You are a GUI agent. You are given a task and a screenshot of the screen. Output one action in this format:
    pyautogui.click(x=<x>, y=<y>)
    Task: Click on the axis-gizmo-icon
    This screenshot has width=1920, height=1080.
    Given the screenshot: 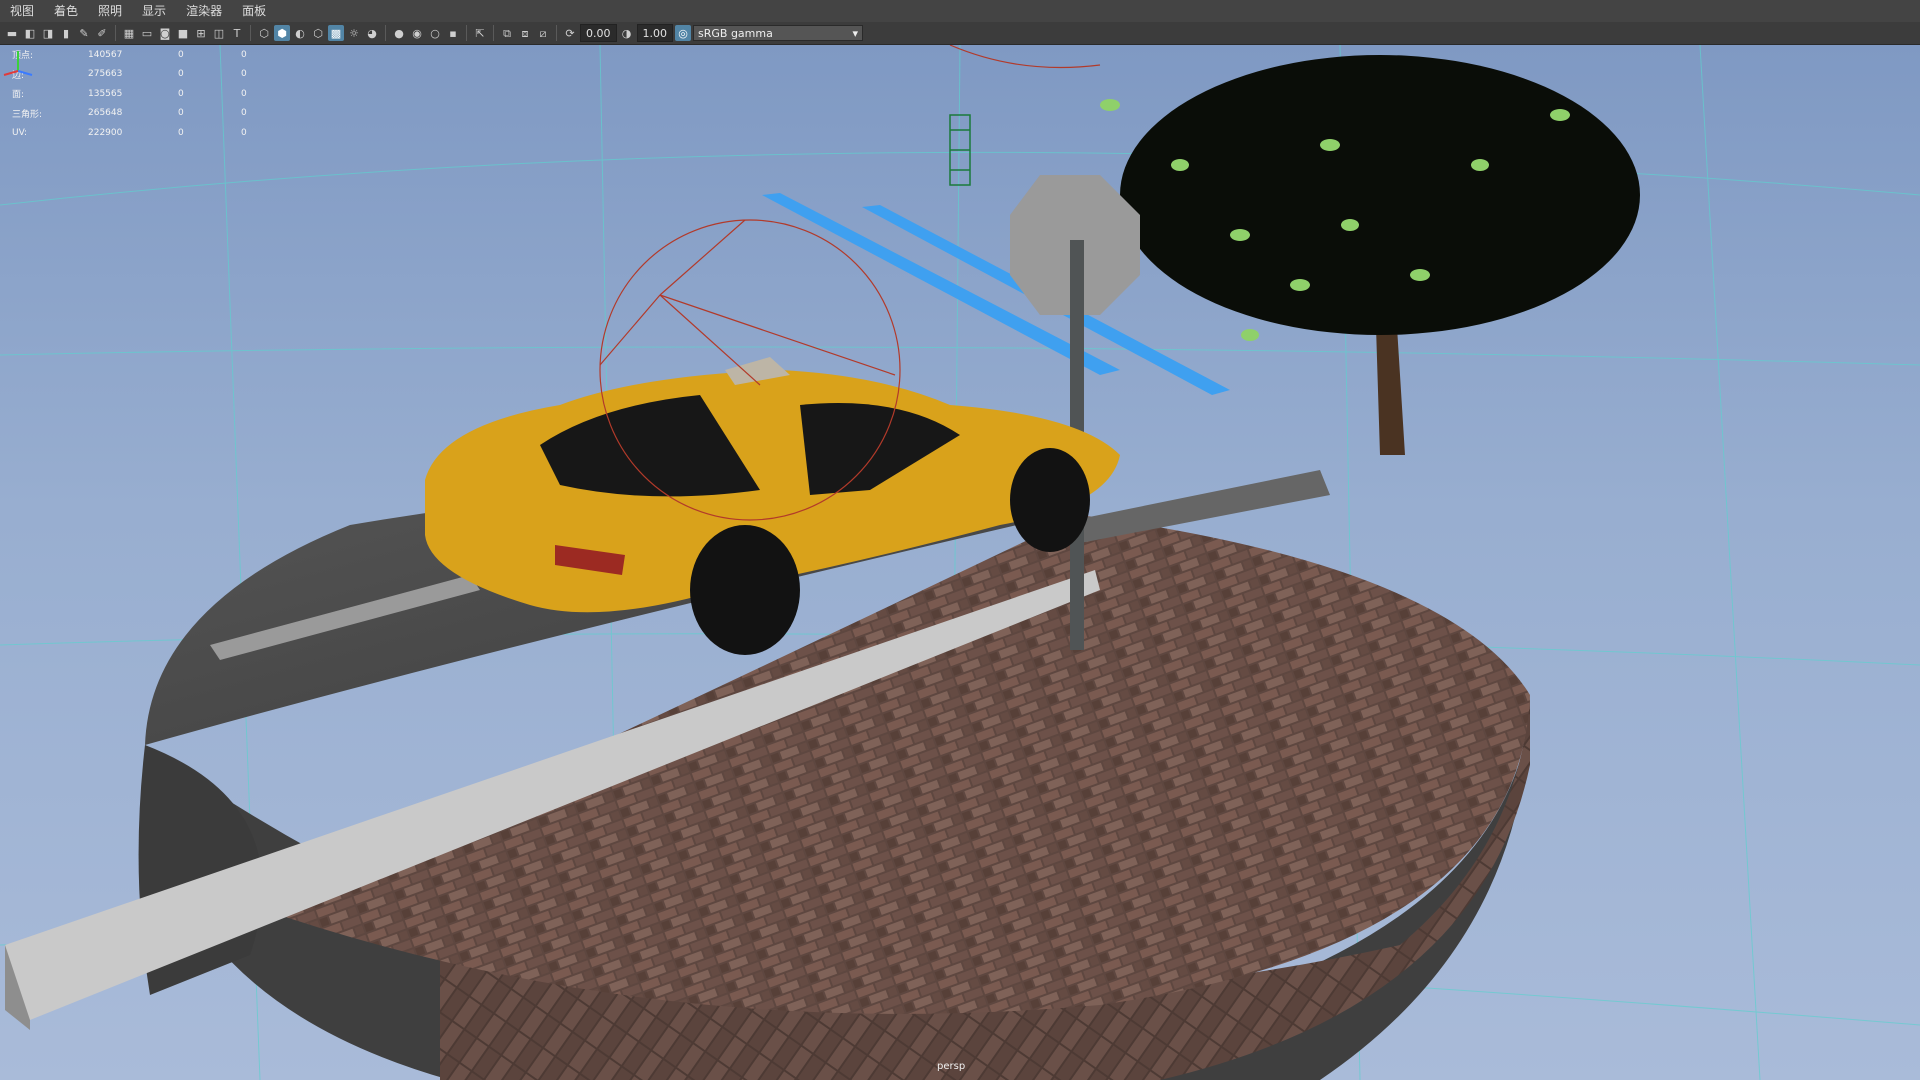 What is the action you would take?
    pyautogui.click(x=18, y=63)
    